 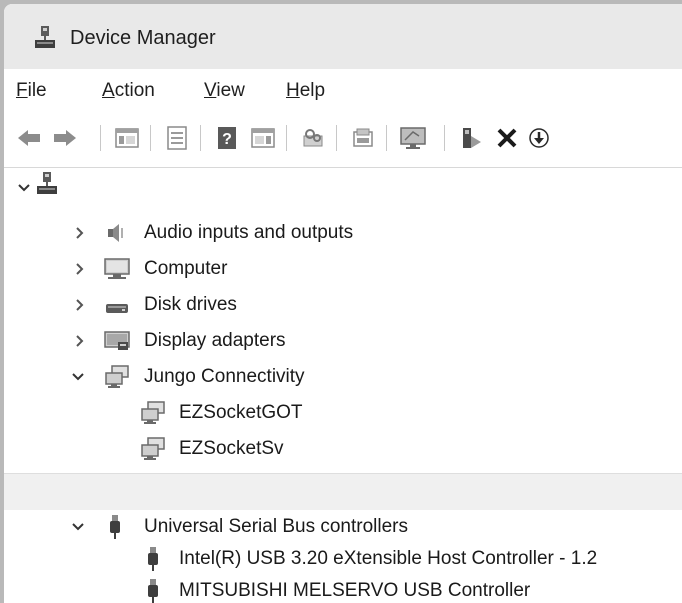 What do you see at coordinates (115, 233) in the screenshot?
I see `speaker-icon` at bounding box center [115, 233].